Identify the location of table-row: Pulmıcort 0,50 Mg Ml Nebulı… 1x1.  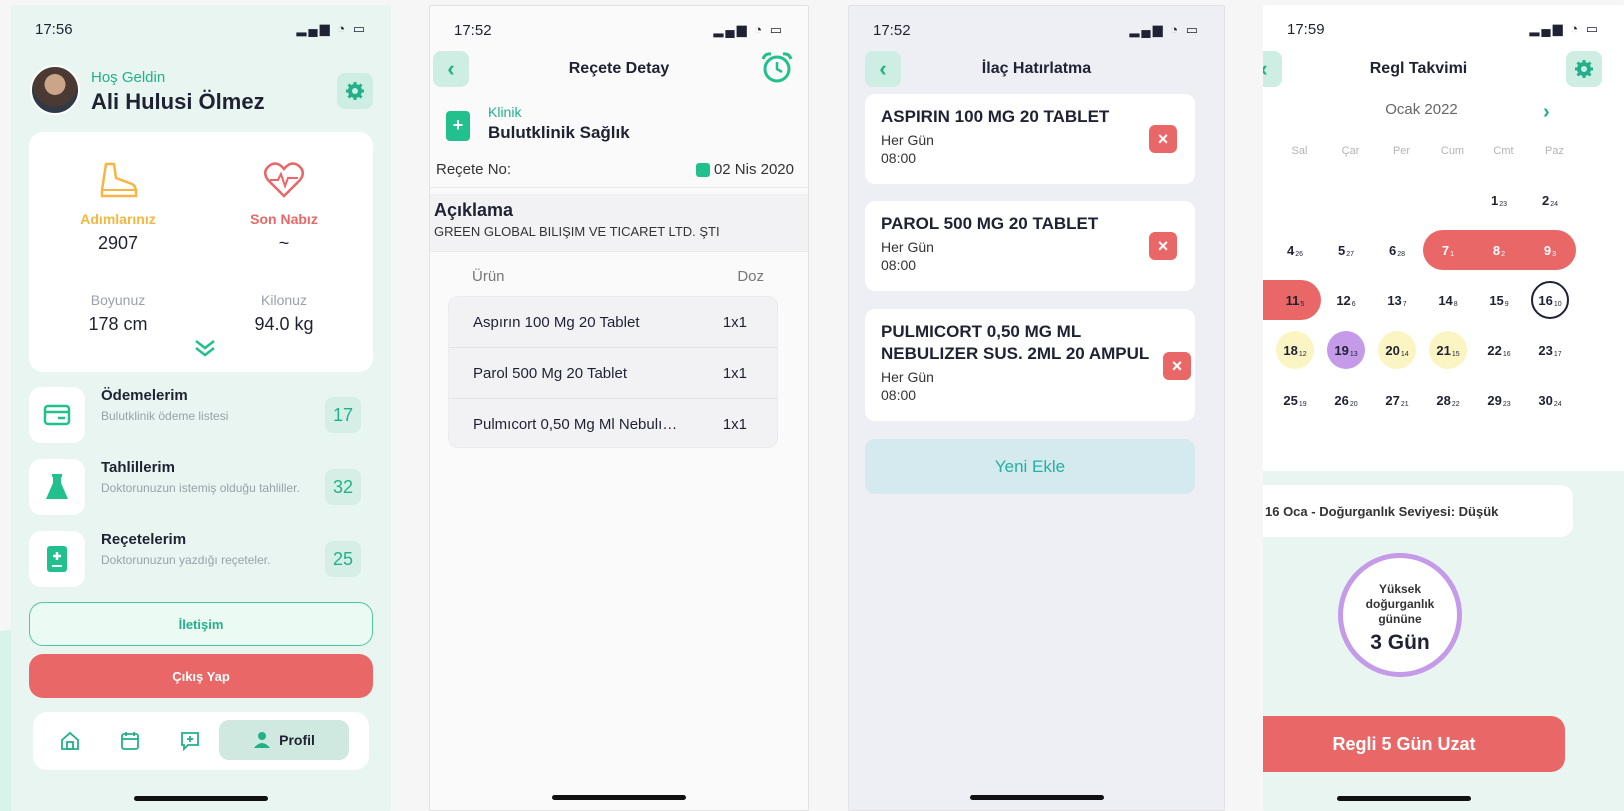
(613, 423).